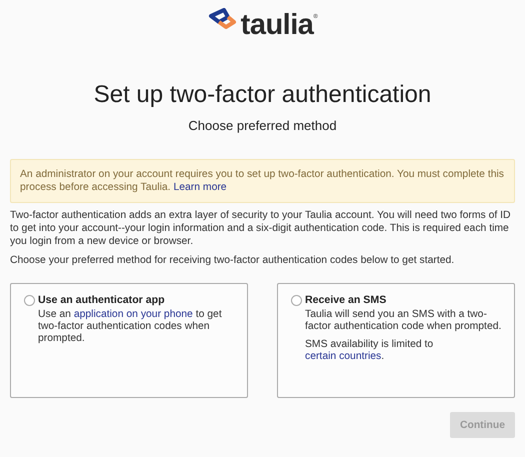  I want to click on intro-text: Two-factor authentication adds an extra layer of security to your Taulia account. You will need two forms of ID to get into your account--your login information and a six-digit authentication code. This is required each time you login from a new device or browser., so click(261, 228).